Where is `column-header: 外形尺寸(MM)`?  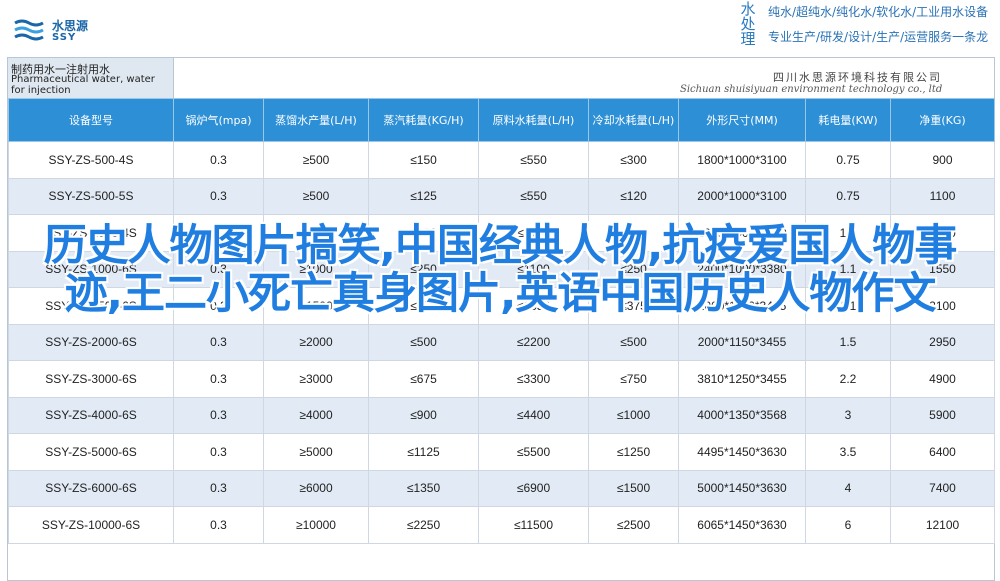 column-header: 外形尺寸(MM) is located at coordinates (742, 120).